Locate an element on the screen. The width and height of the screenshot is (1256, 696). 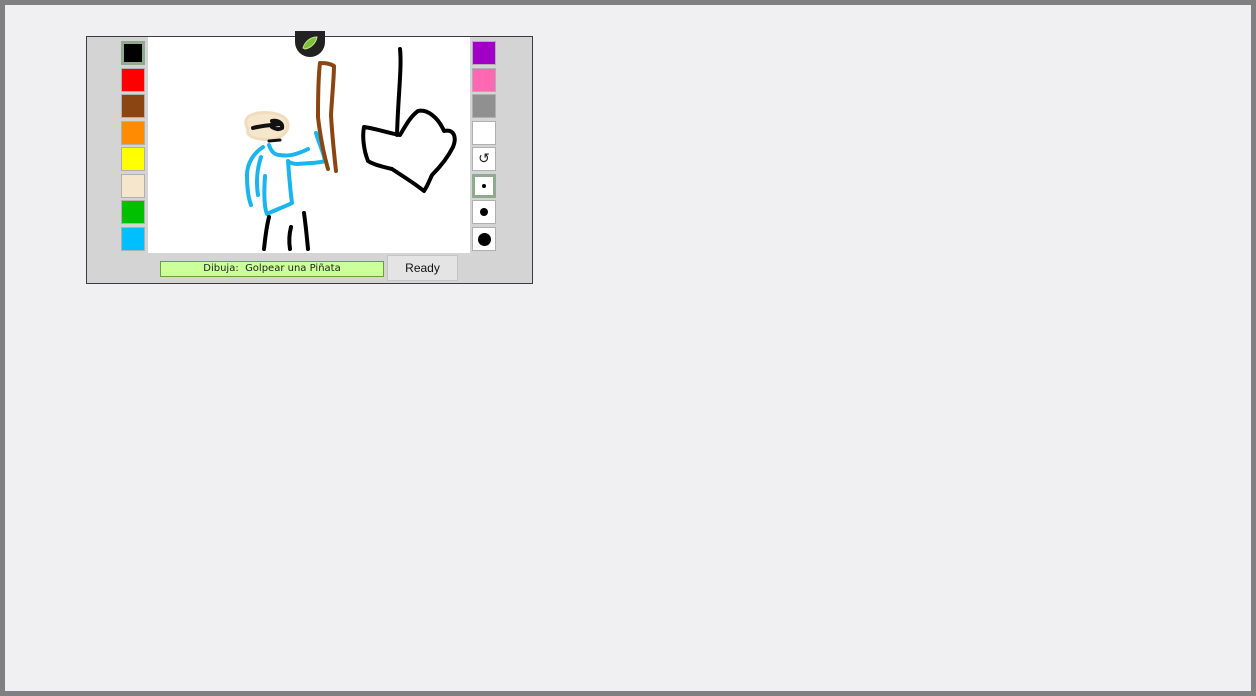
logo-leaf-icon is located at coordinates (310, 43).